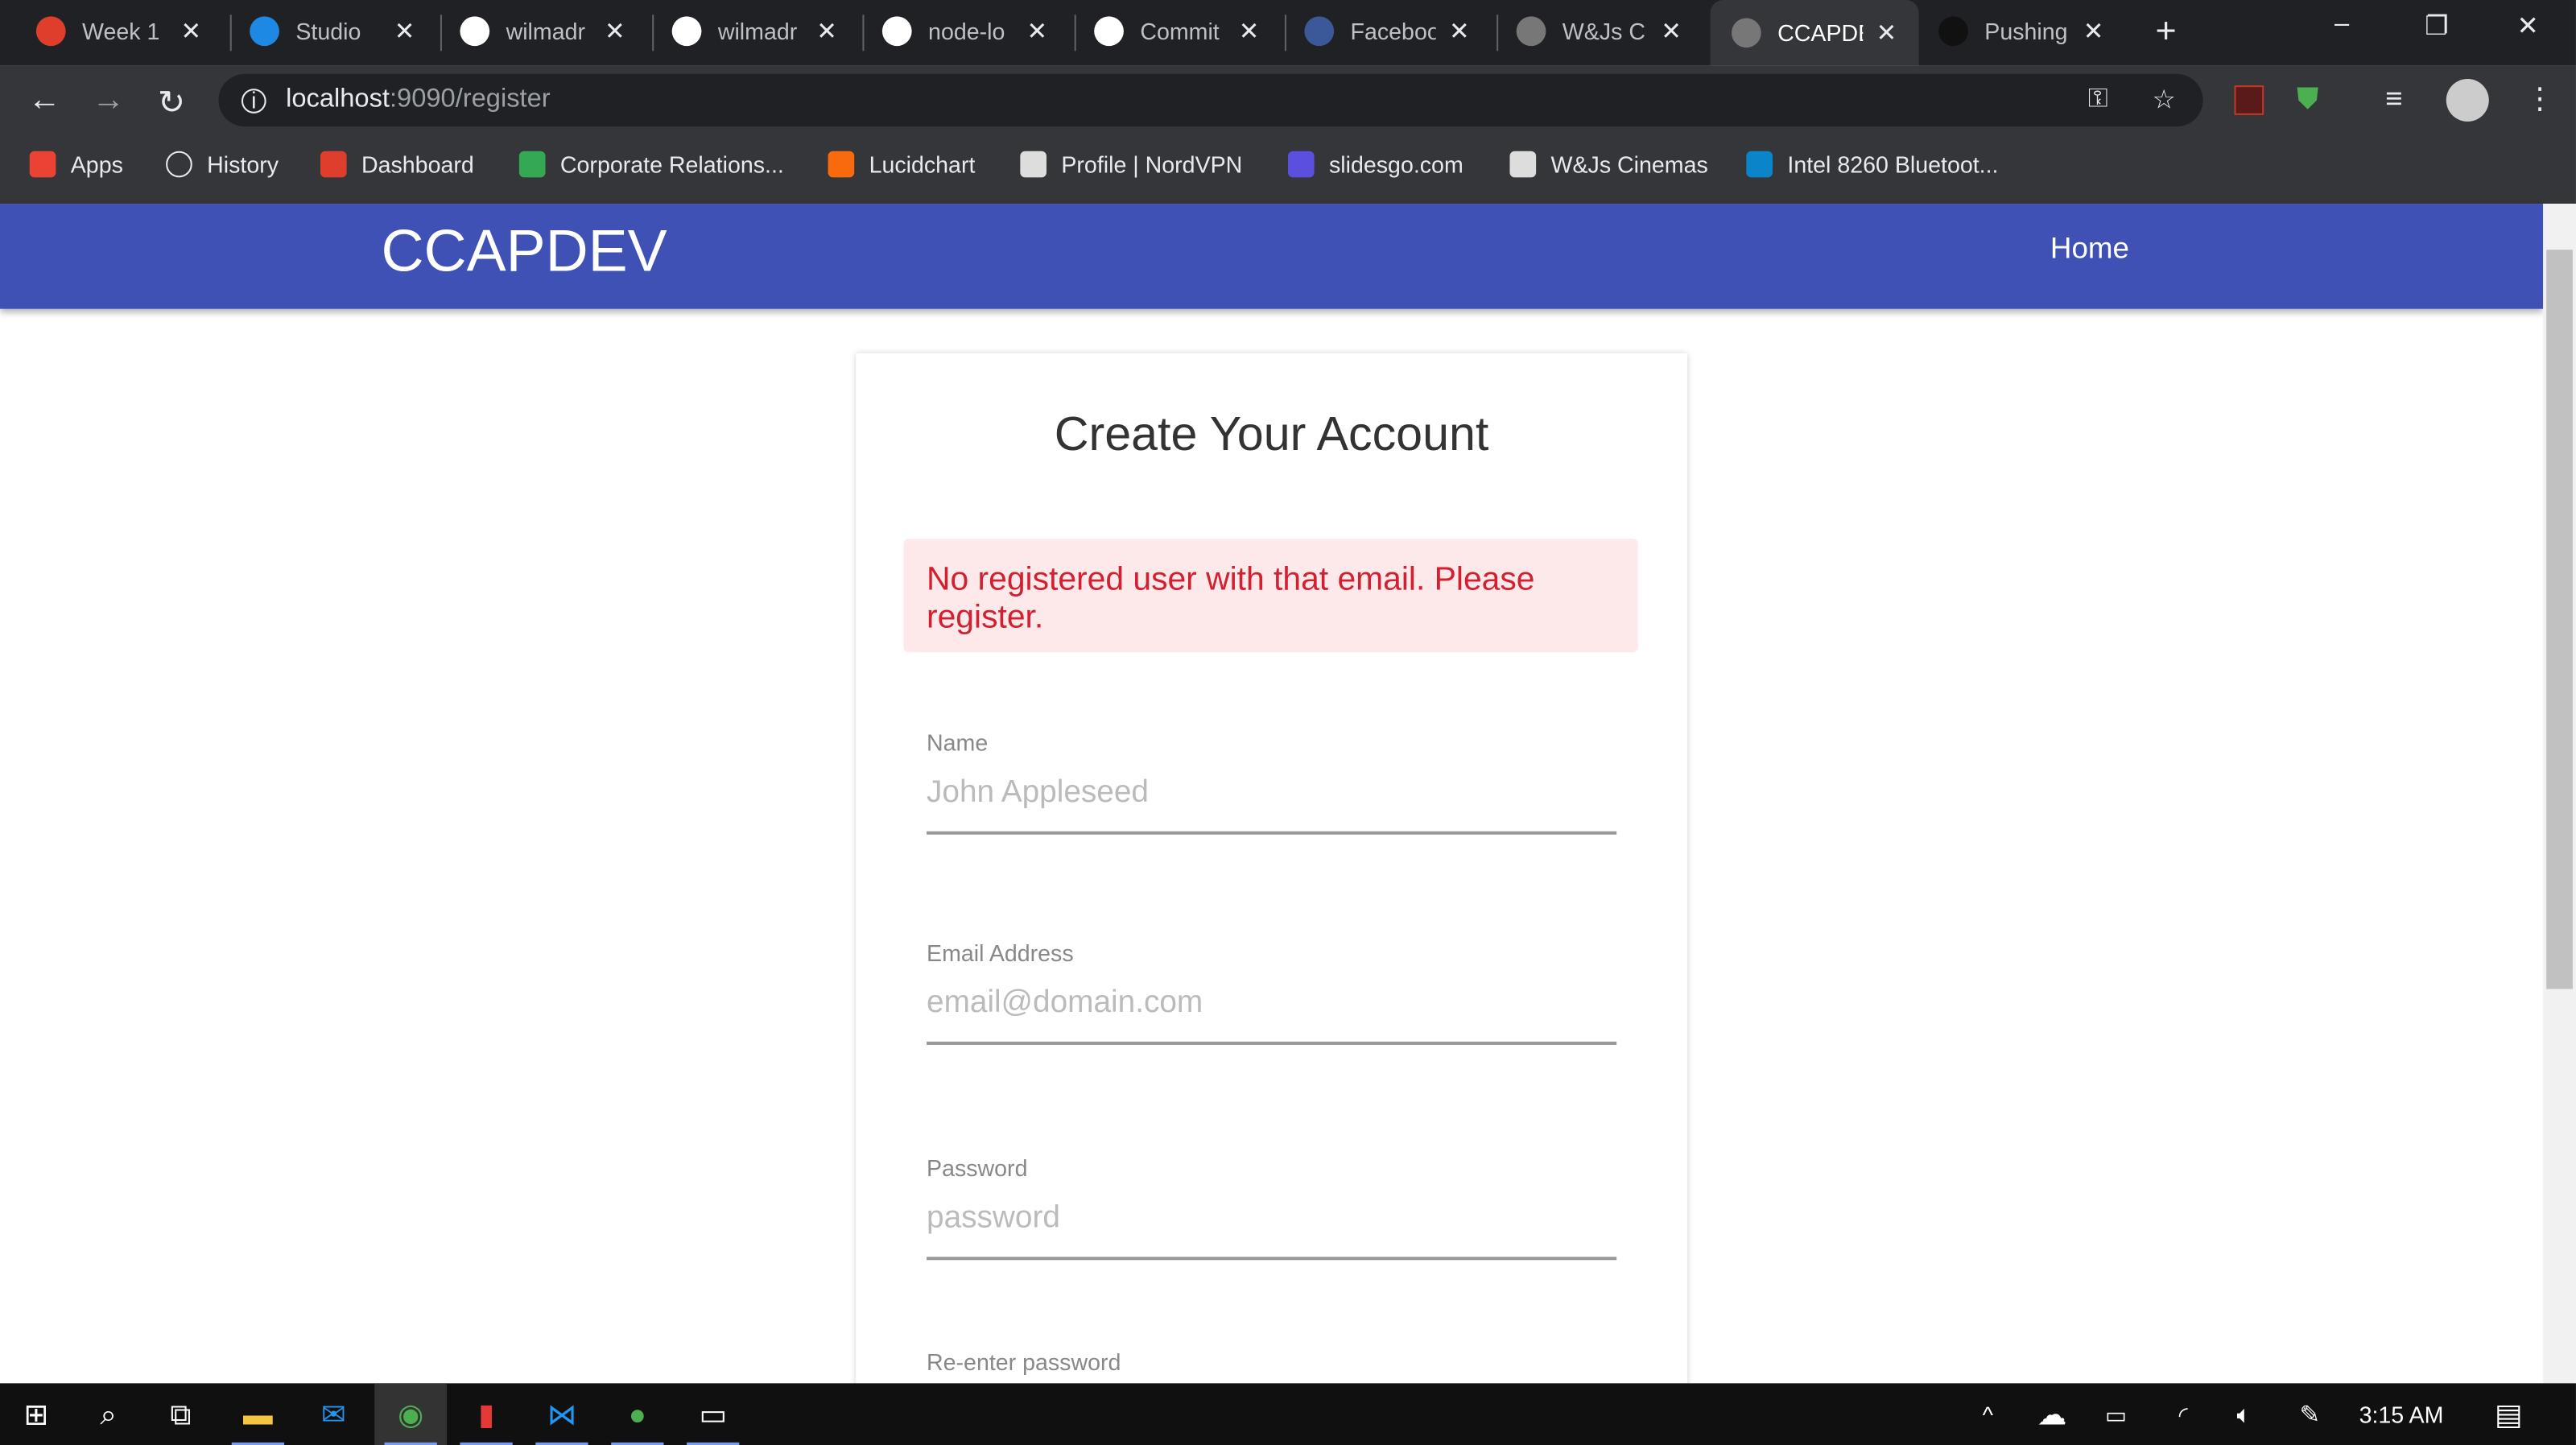 Image resolution: width=2576 pixels, height=1445 pixels. What do you see at coordinates (253, 100) in the screenshot?
I see `info-icon: i` at bounding box center [253, 100].